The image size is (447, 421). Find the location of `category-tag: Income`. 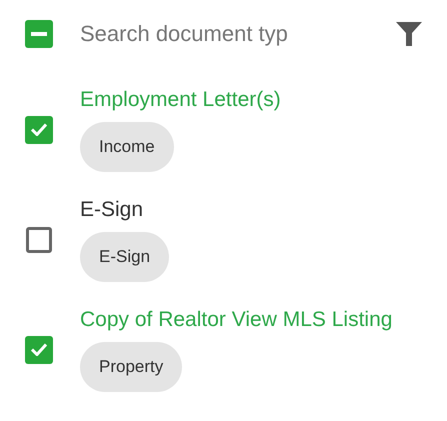

category-tag: Income is located at coordinates (127, 147).